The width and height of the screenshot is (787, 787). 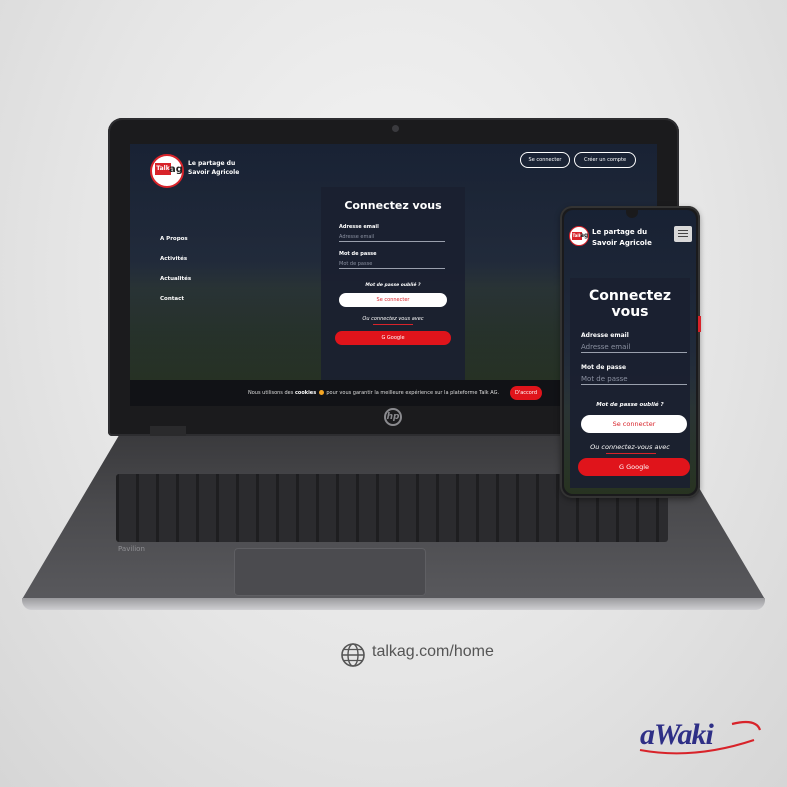 I want to click on password-label: Mot de passe, so click(x=358, y=254).